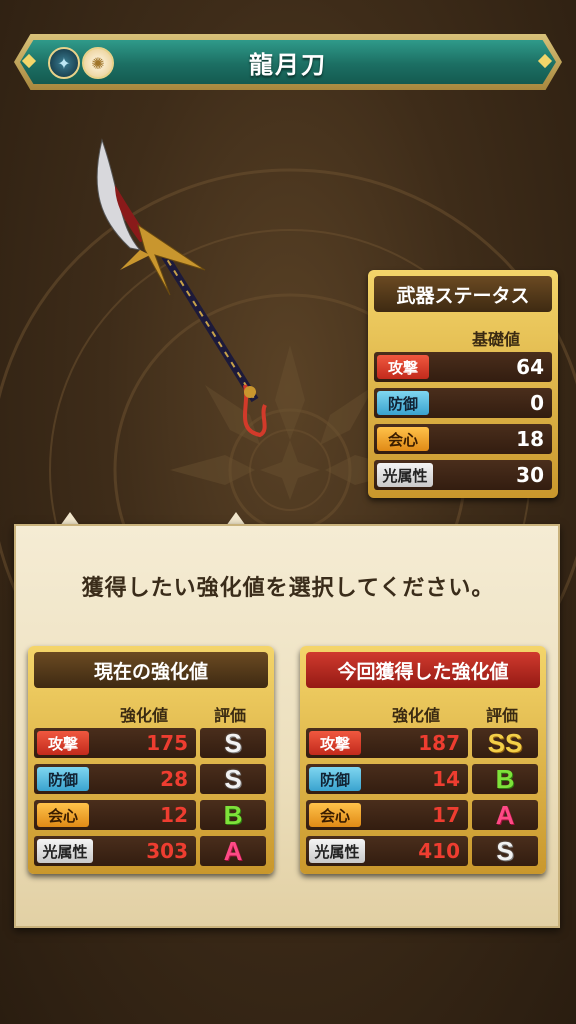 The width and height of the screenshot is (576, 1024). I want to click on new-row-attack: 攻撃 187, so click(387, 743).